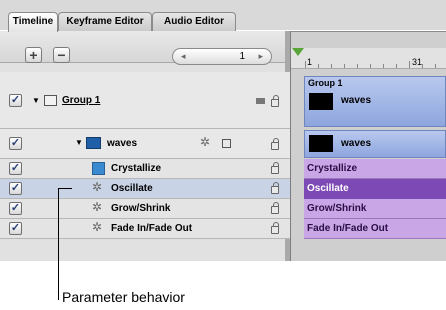 The width and height of the screenshot is (446, 310). I want to click on filter-icon, so click(98, 168).